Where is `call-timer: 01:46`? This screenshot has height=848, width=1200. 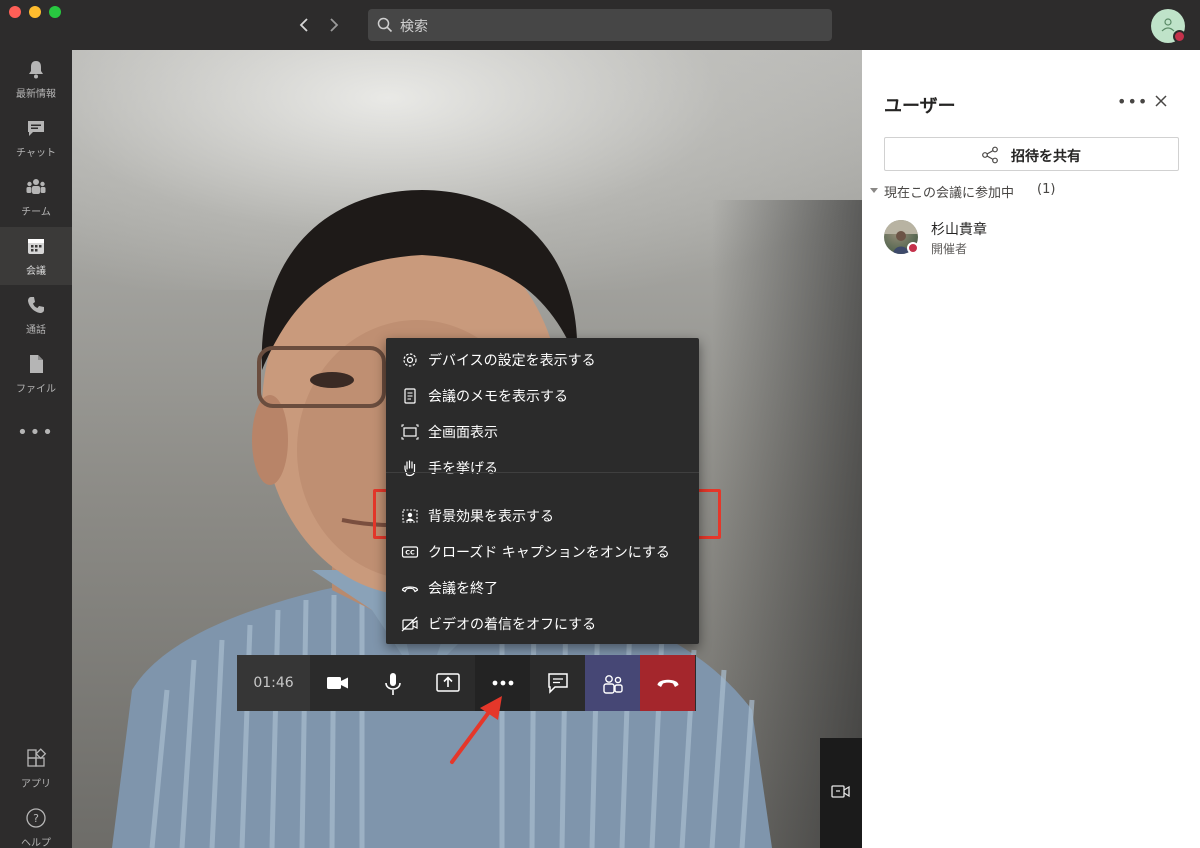 call-timer: 01:46 is located at coordinates (273, 683).